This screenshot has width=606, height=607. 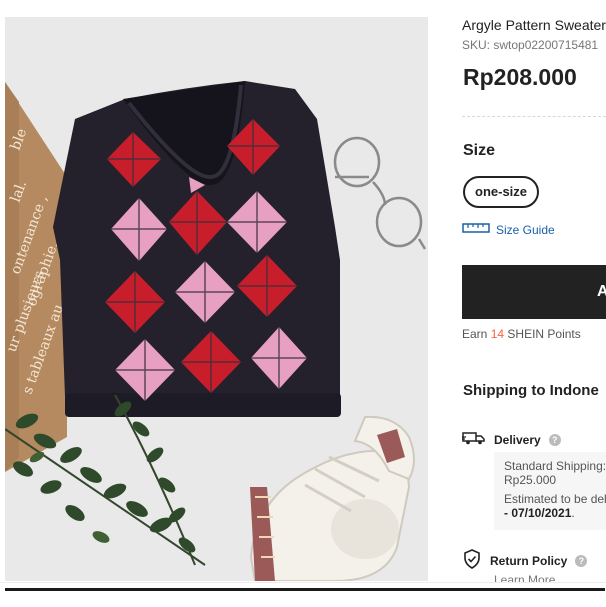 What do you see at coordinates (497, 334) in the screenshot?
I see `points-value: 14` at bounding box center [497, 334].